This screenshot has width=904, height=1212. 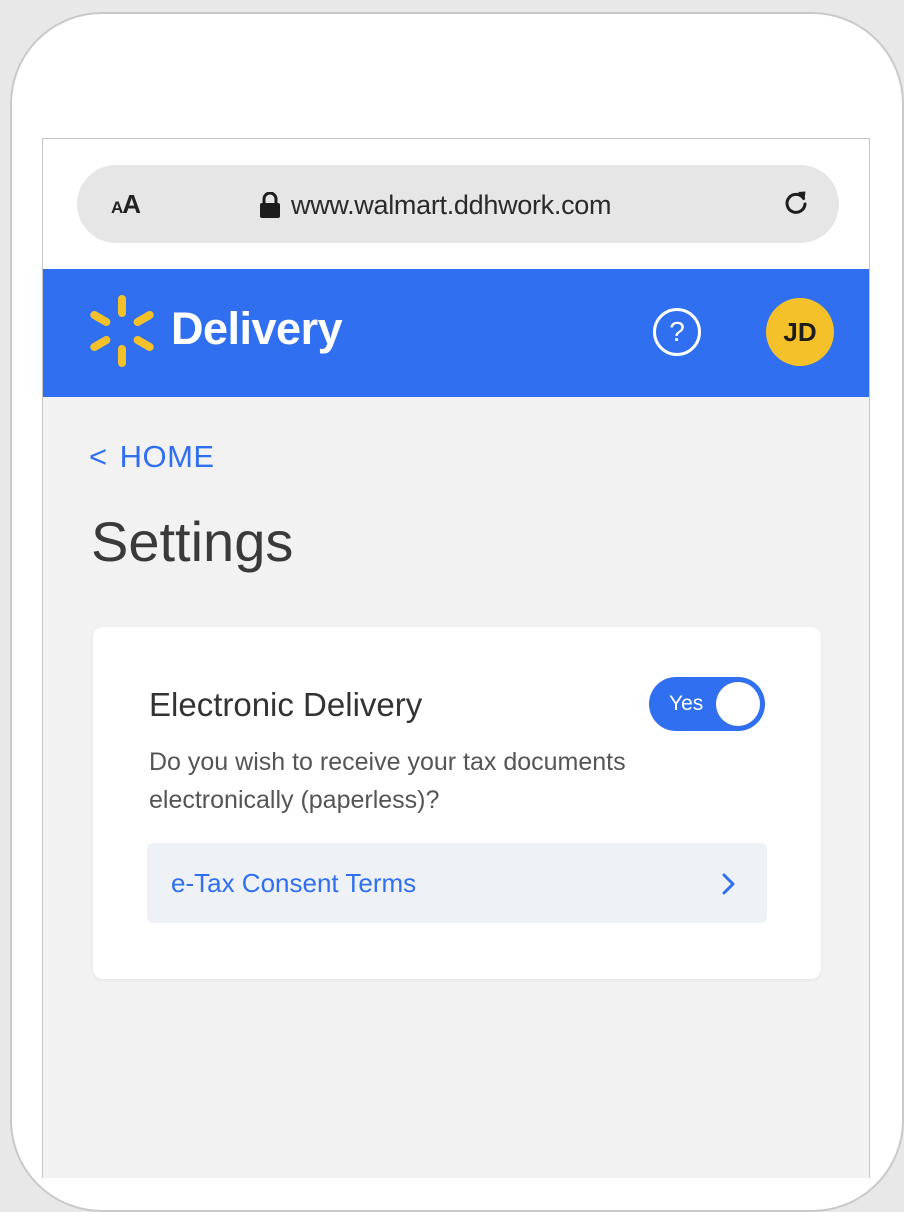 I want to click on user-avatar: JD, so click(x=800, y=332).